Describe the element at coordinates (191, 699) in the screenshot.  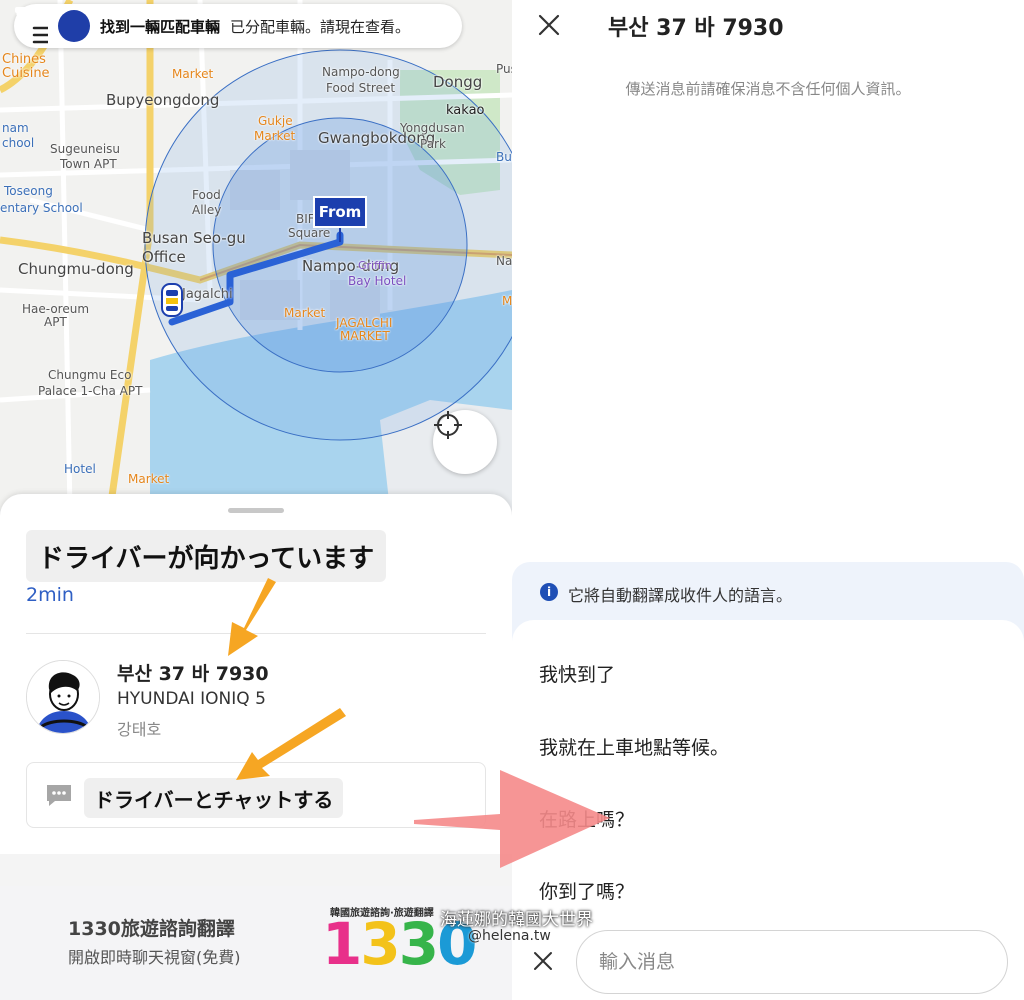
I see `vehicle-model: HYUNDAI IONIQ 5` at that location.